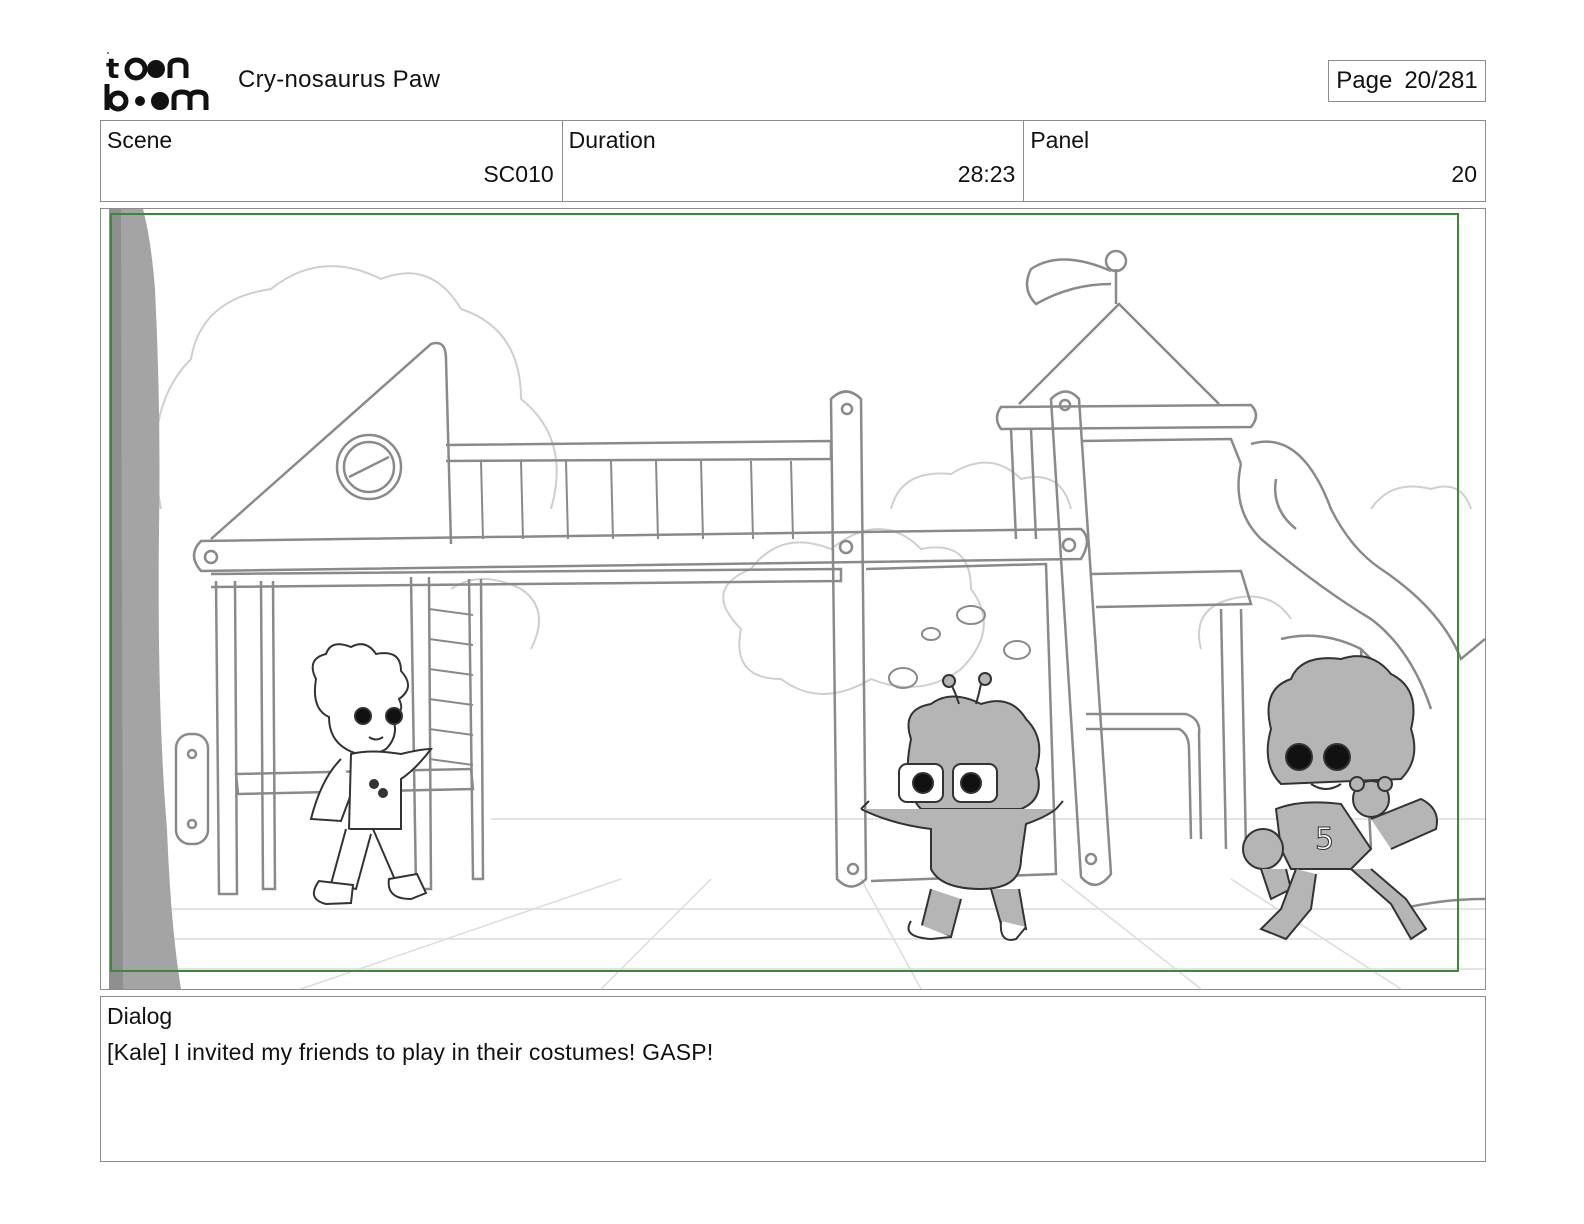 The width and height of the screenshot is (1584, 1224). What do you see at coordinates (612, 140) in the screenshot?
I see `duration-label: Duration` at bounding box center [612, 140].